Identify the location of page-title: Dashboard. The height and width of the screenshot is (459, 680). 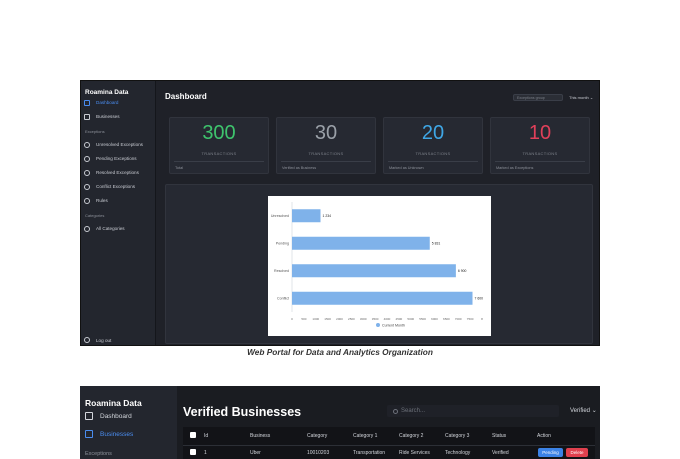
(186, 96).